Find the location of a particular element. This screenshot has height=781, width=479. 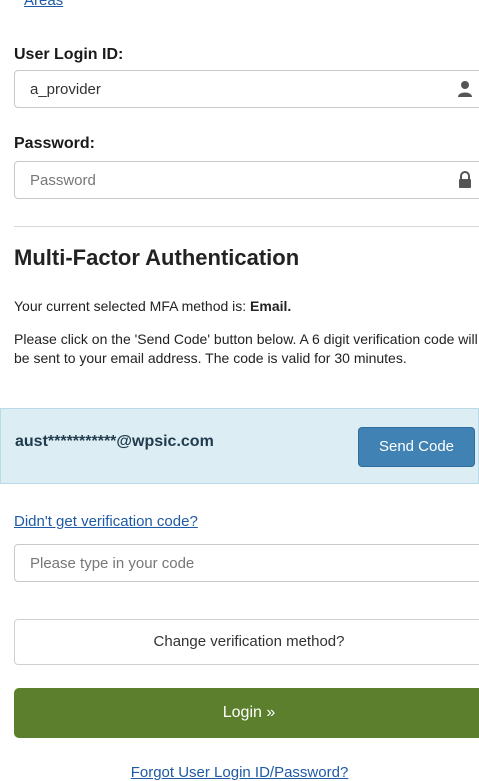

user-login-id-input: a_provider is located at coordinates (246, 89).